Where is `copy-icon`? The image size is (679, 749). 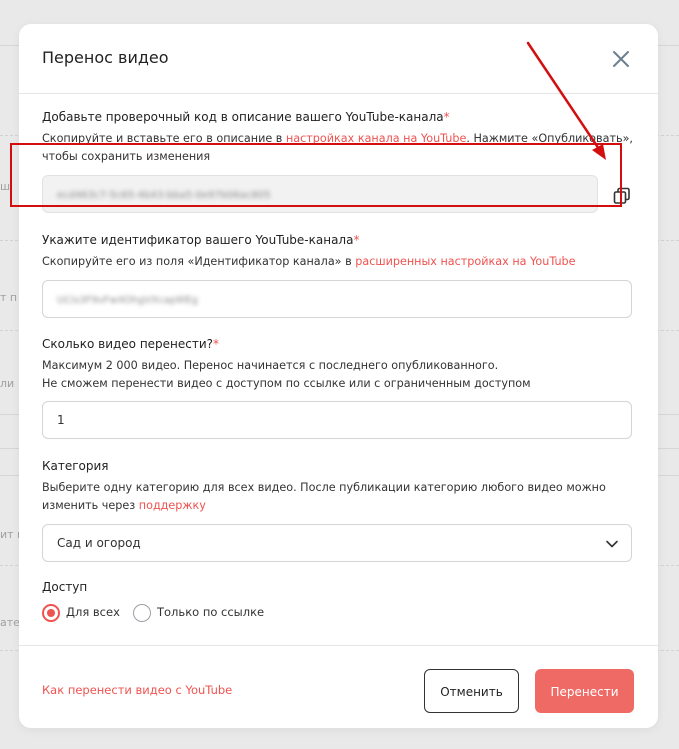 copy-icon is located at coordinates (621, 195).